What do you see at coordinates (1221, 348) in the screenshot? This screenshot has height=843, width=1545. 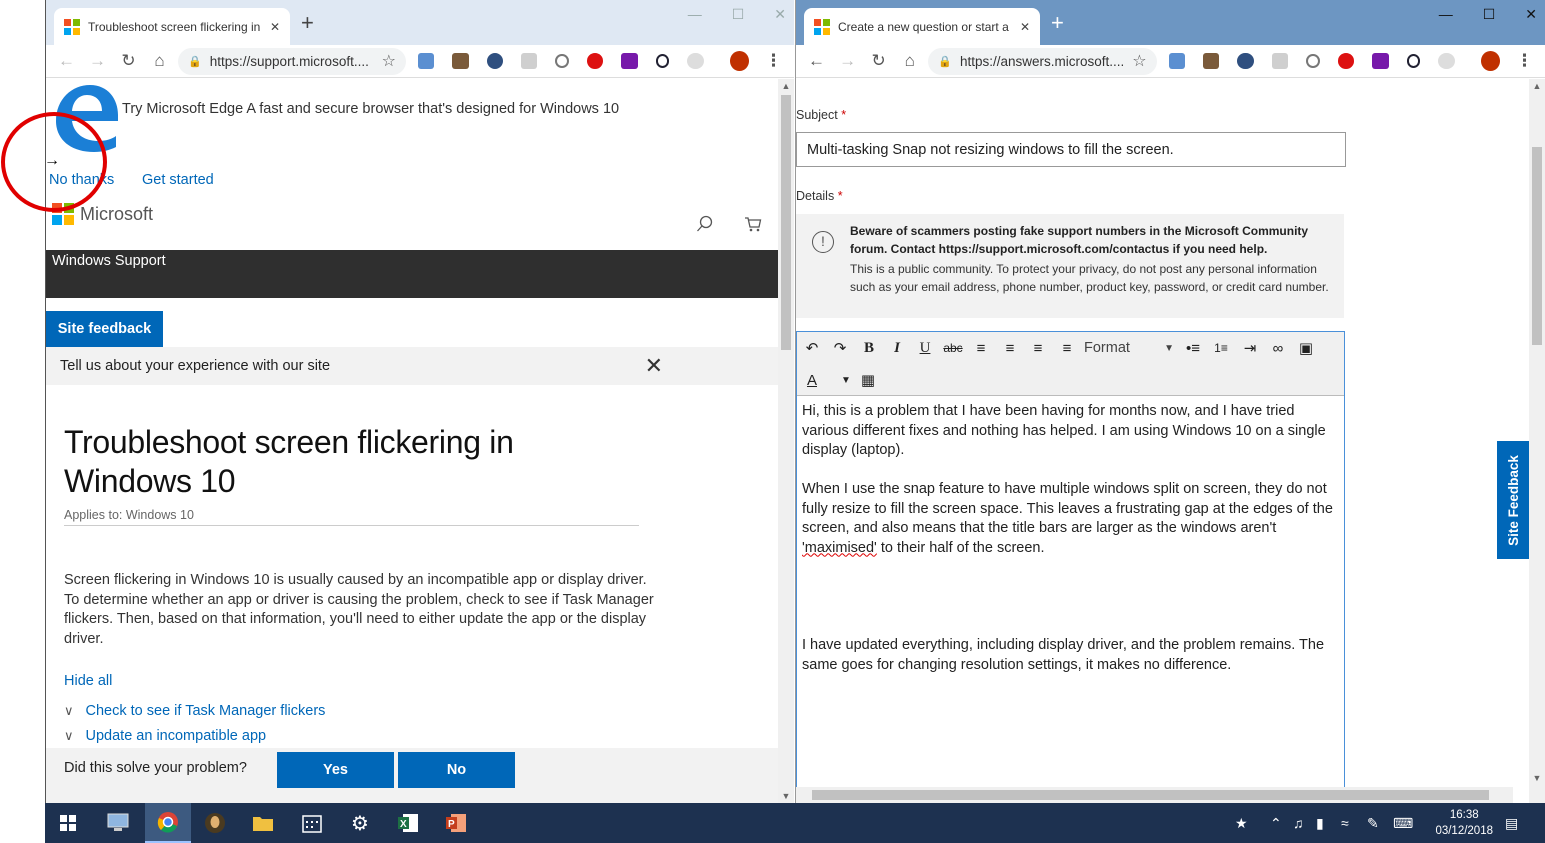 I see `numbered-list-icon: 1≡` at bounding box center [1221, 348].